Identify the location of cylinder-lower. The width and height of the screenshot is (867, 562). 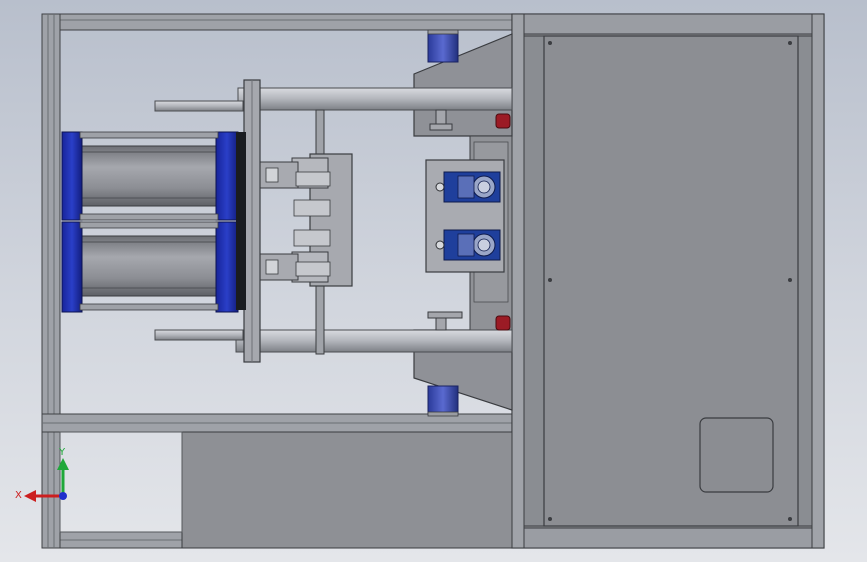
(150, 267).